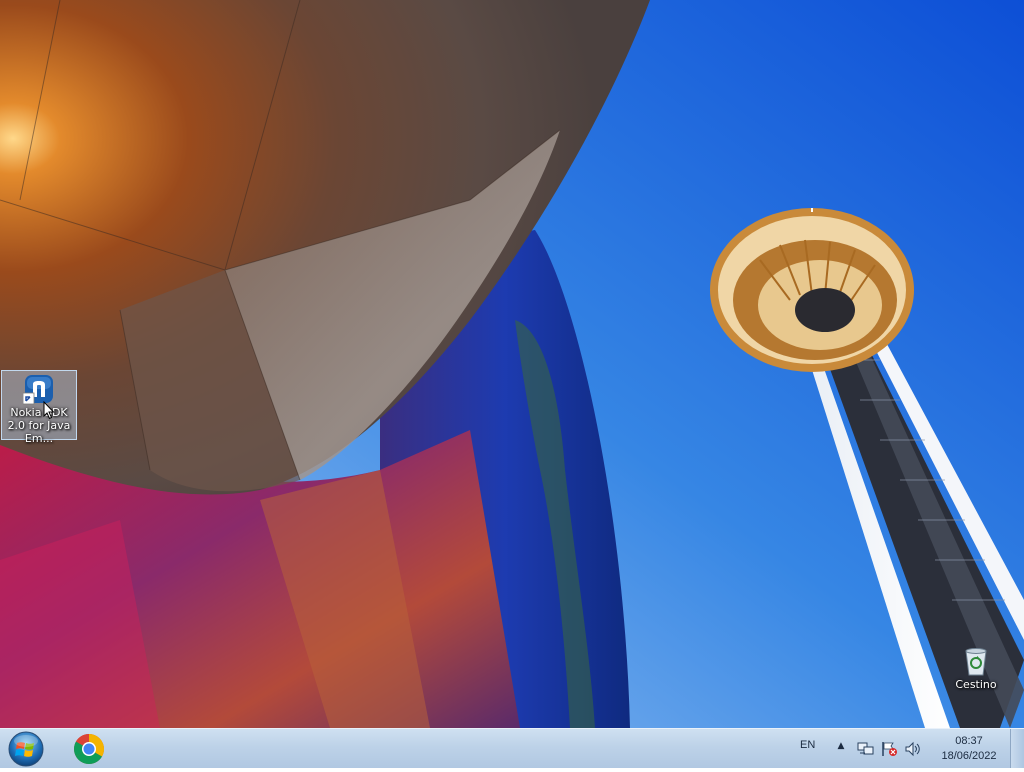  What do you see at coordinates (841, 747) in the screenshot?
I see `show-hidden-icons-chevron-icon: ▲` at bounding box center [841, 747].